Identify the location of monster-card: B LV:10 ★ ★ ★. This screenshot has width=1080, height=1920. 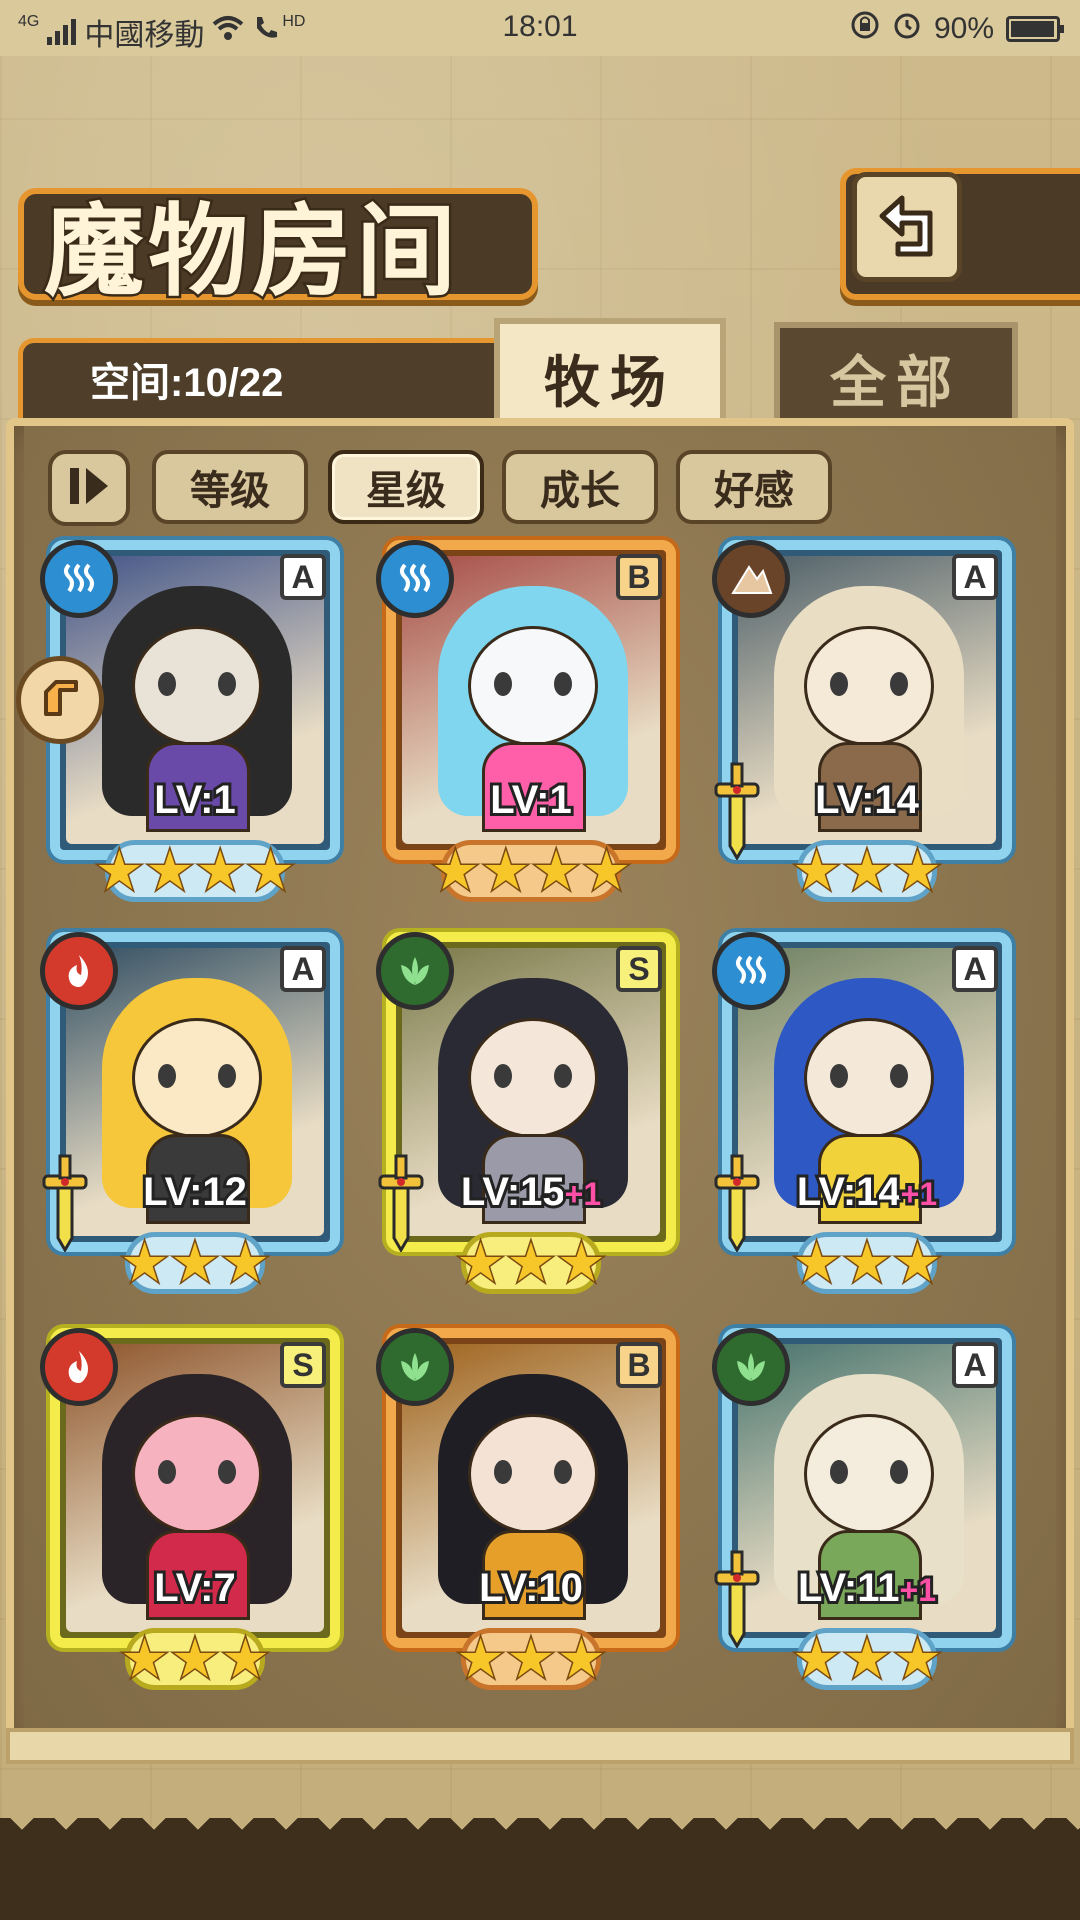
(526, 1509).